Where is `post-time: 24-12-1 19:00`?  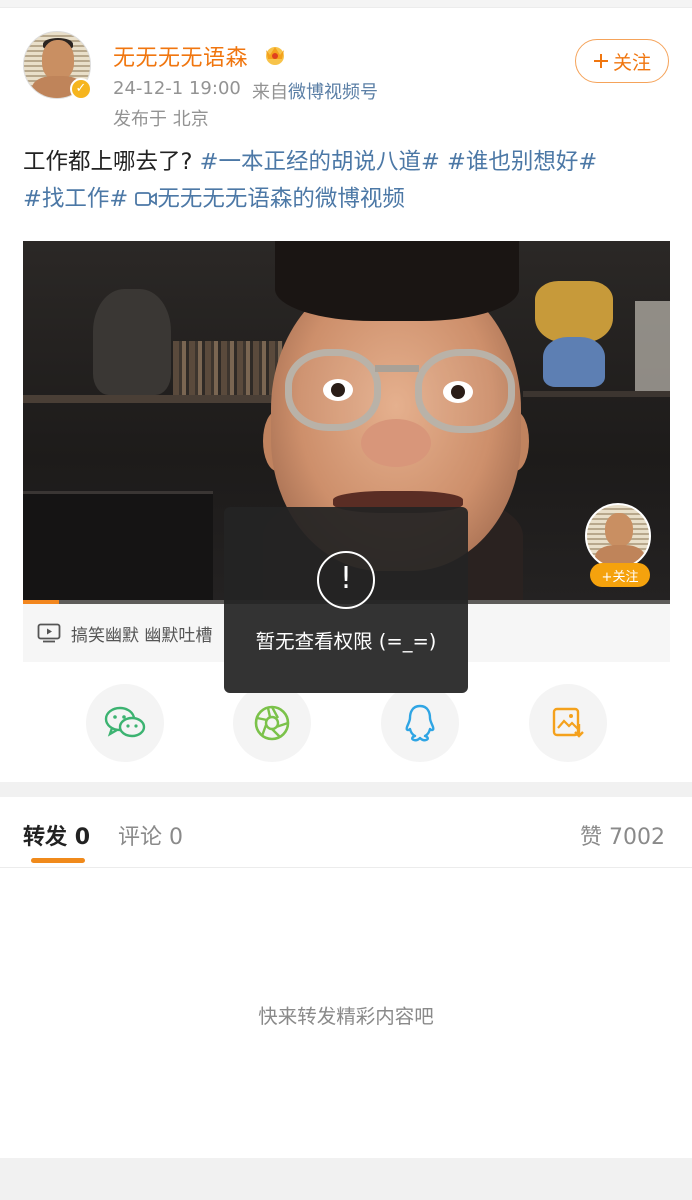 post-time: 24-12-1 19:00 is located at coordinates (177, 88).